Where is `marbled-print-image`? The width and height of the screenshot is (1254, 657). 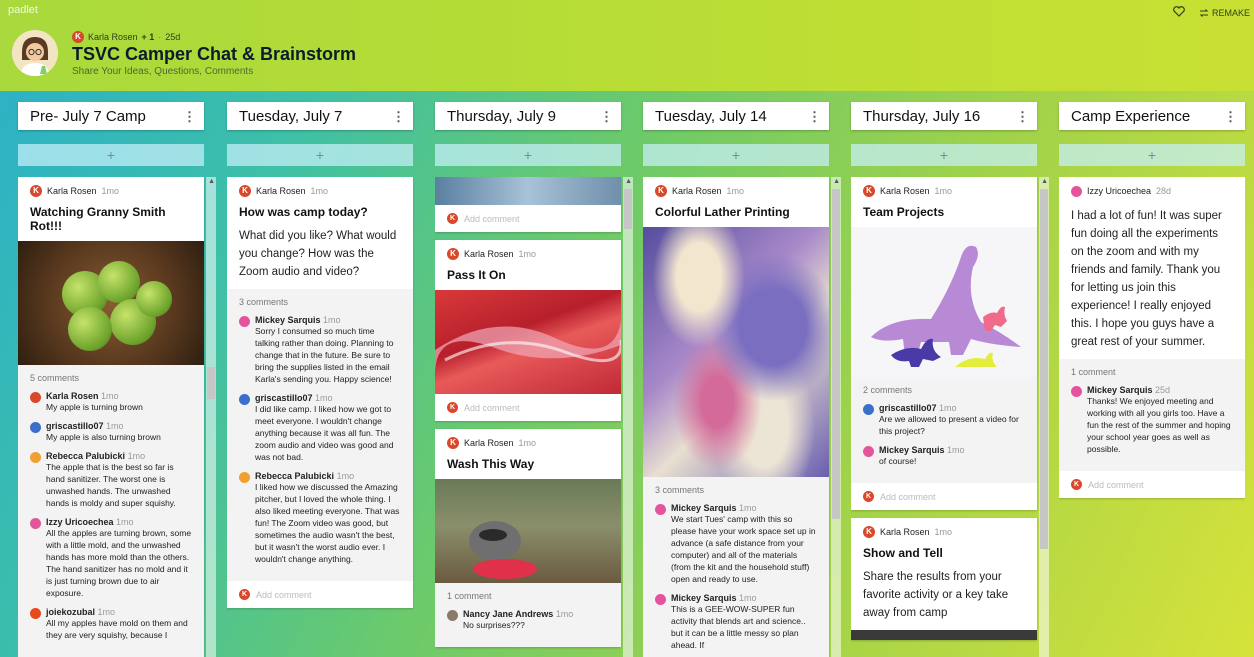
marbled-print-image is located at coordinates (736, 352).